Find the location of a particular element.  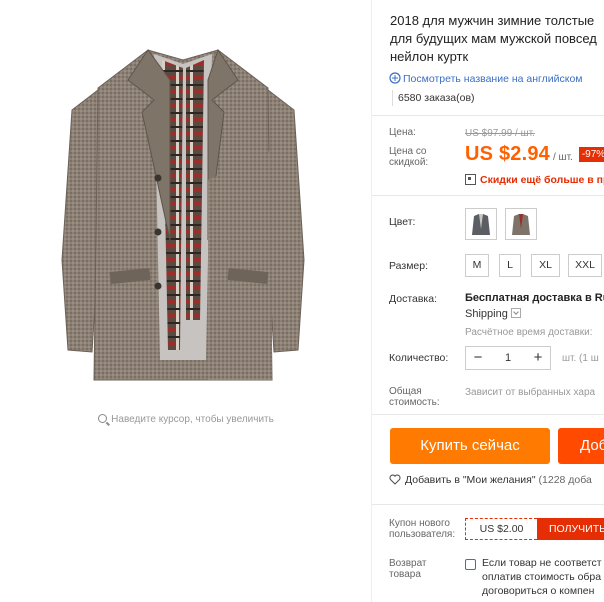

price-unit: / шт. is located at coordinates (563, 157).